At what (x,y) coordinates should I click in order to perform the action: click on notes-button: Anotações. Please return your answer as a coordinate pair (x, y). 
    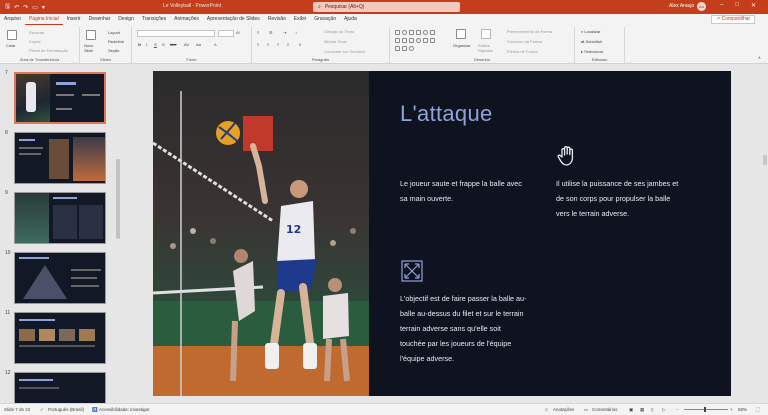
    Looking at the image, I should click on (563, 409).